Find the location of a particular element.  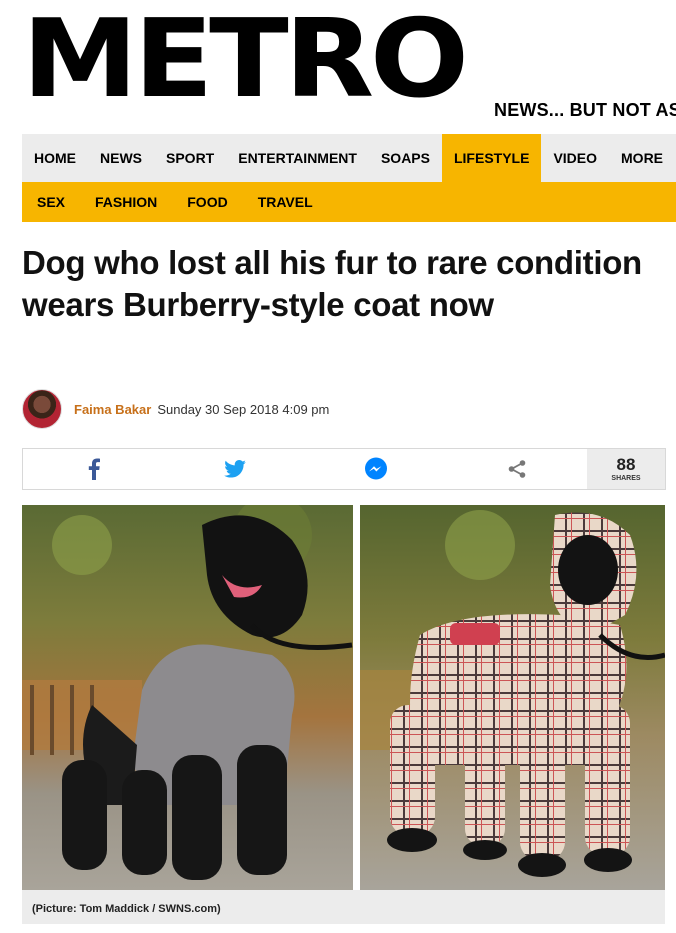

subnav-item-sex: SEX is located at coordinates (51, 202).